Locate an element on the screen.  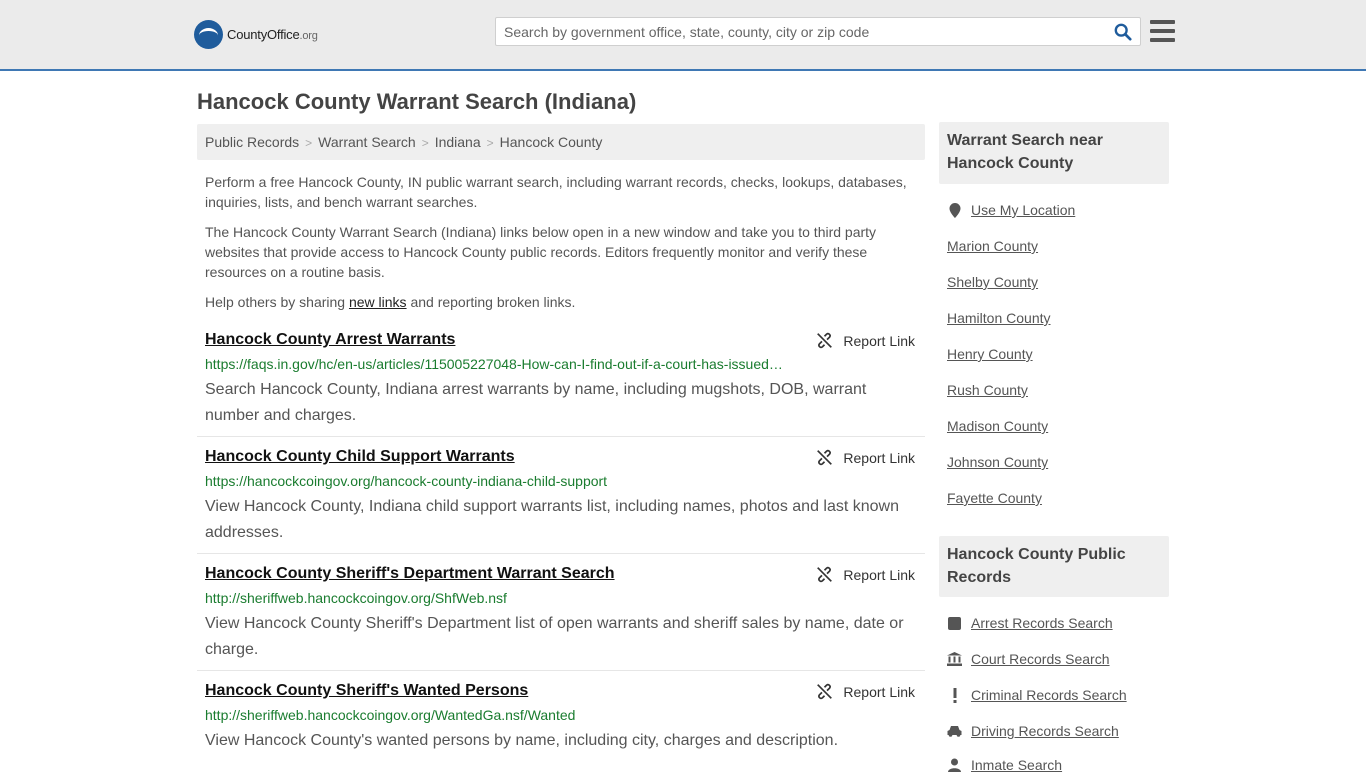
site-logo: CountyOffice.org is located at coordinates (256, 34).